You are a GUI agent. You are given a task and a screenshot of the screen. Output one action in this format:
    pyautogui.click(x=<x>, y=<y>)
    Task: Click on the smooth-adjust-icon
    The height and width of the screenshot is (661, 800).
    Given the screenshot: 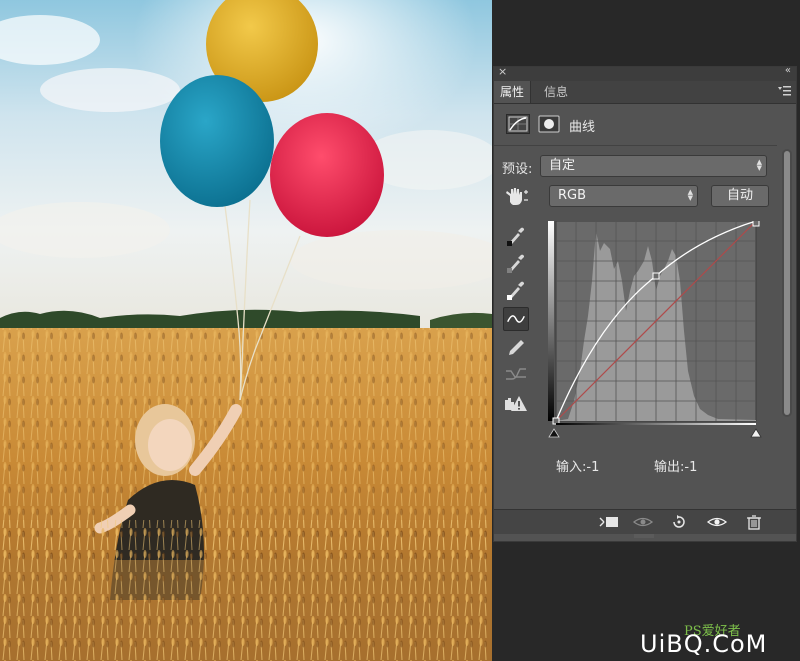 What is the action you would take?
    pyautogui.click(x=516, y=375)
    